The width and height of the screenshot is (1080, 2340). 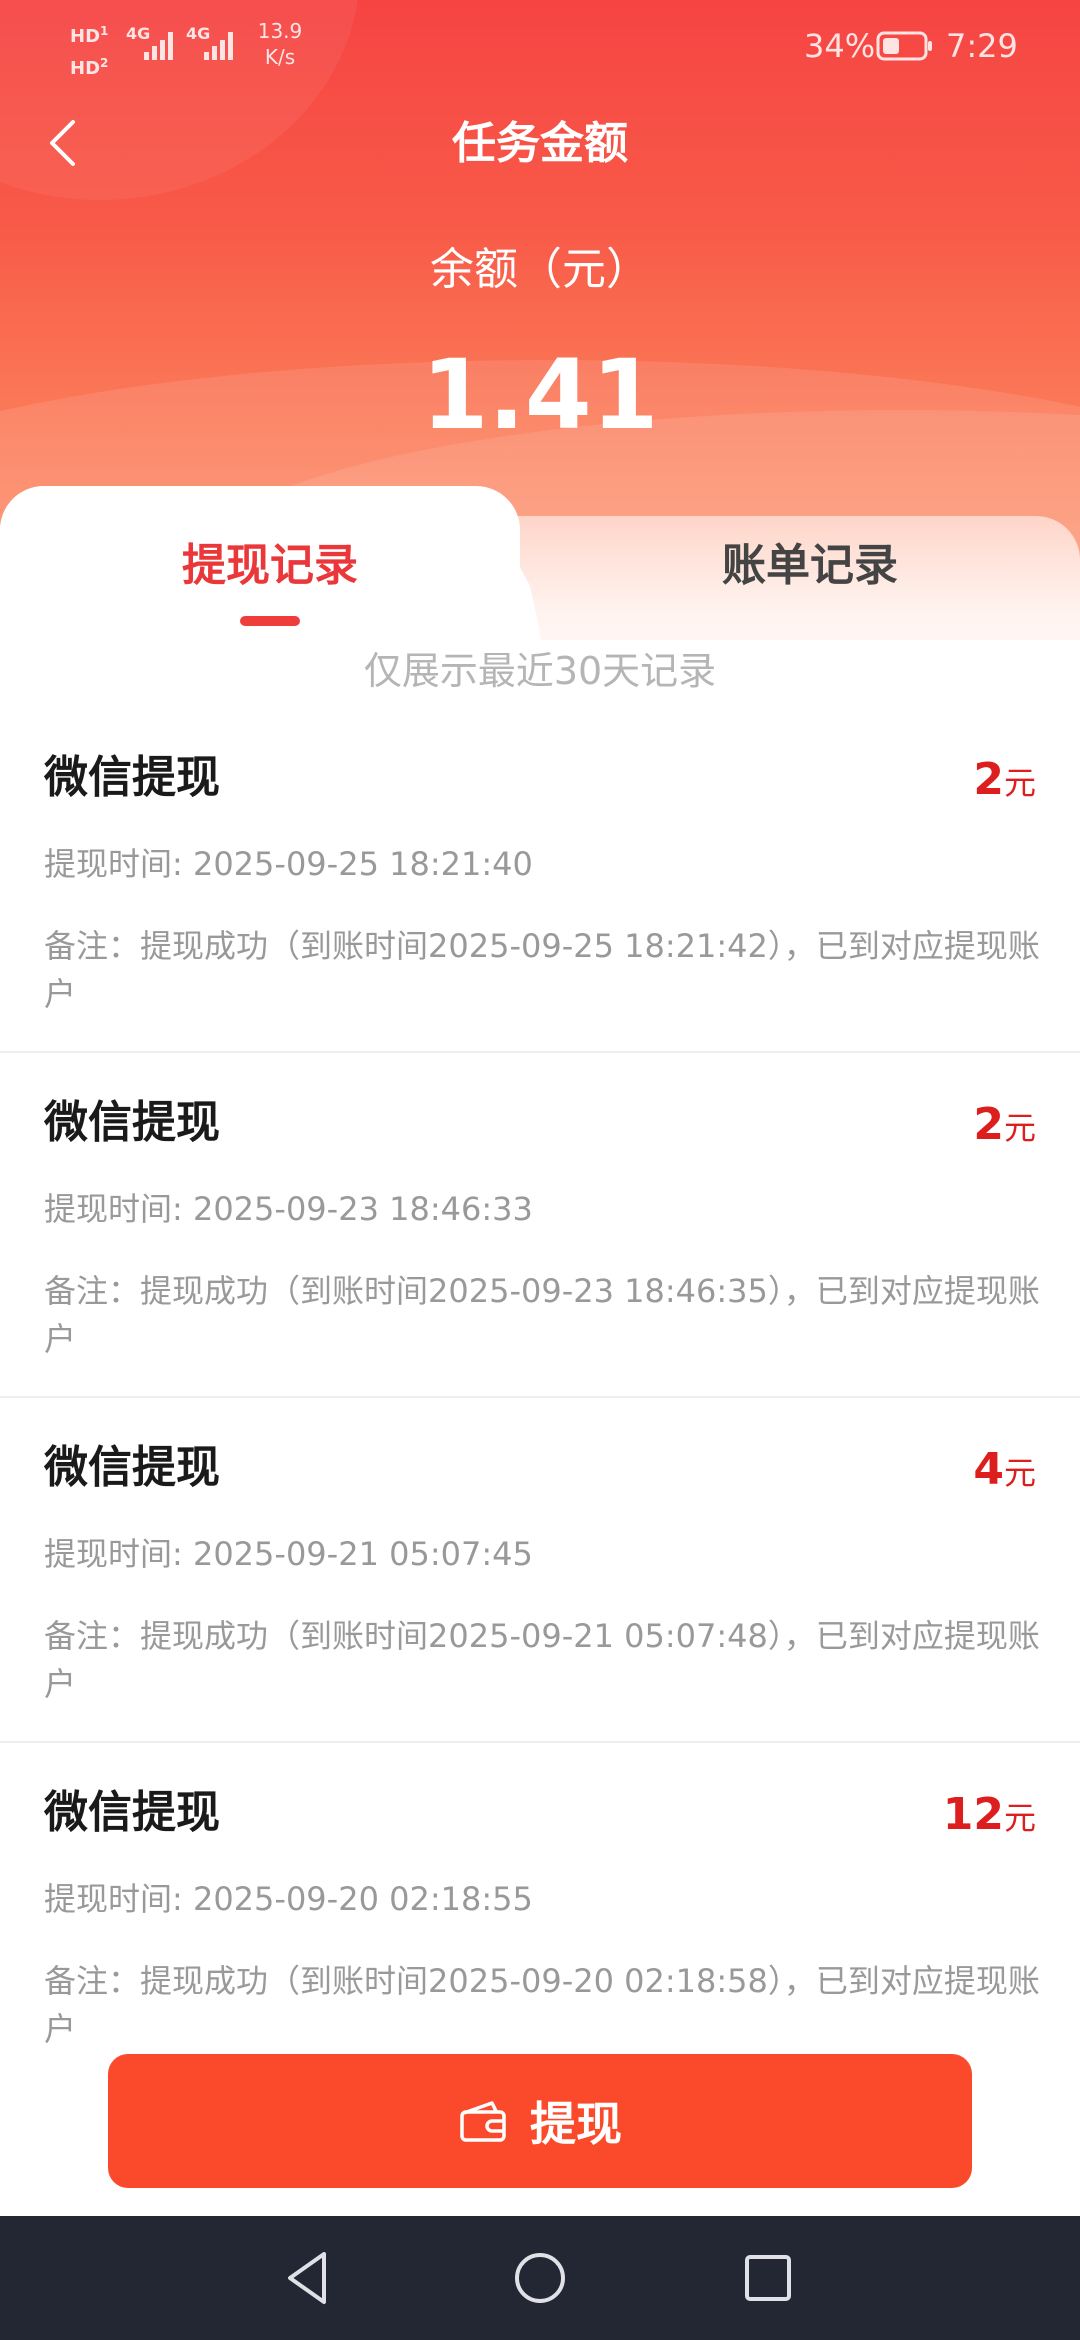 I want to click on hd2-sub: 2, so click(x=104, y=63).